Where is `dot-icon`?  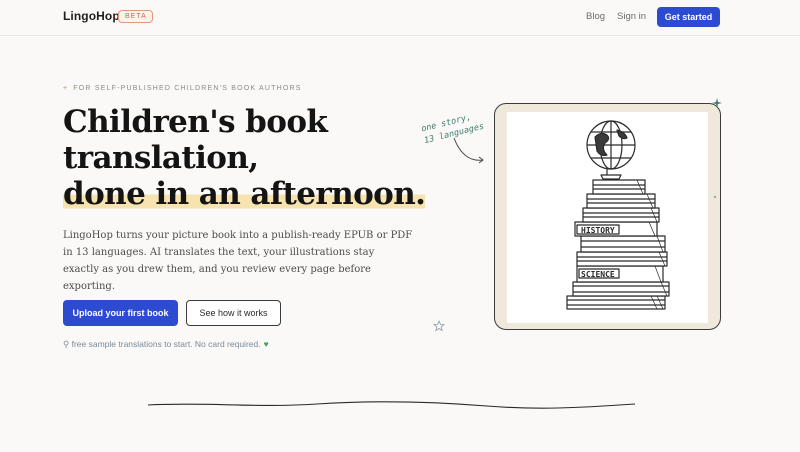
dot-icon is located at coordinates (715, 197).